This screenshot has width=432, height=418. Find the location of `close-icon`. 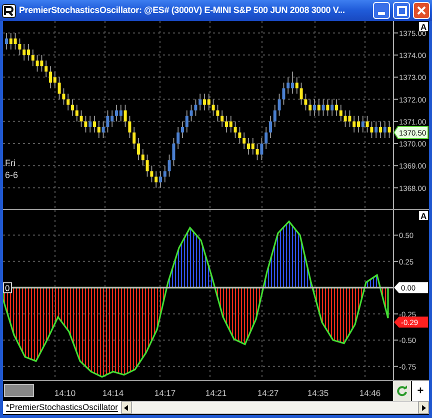

close-icon is located at coordinates (421, 10).